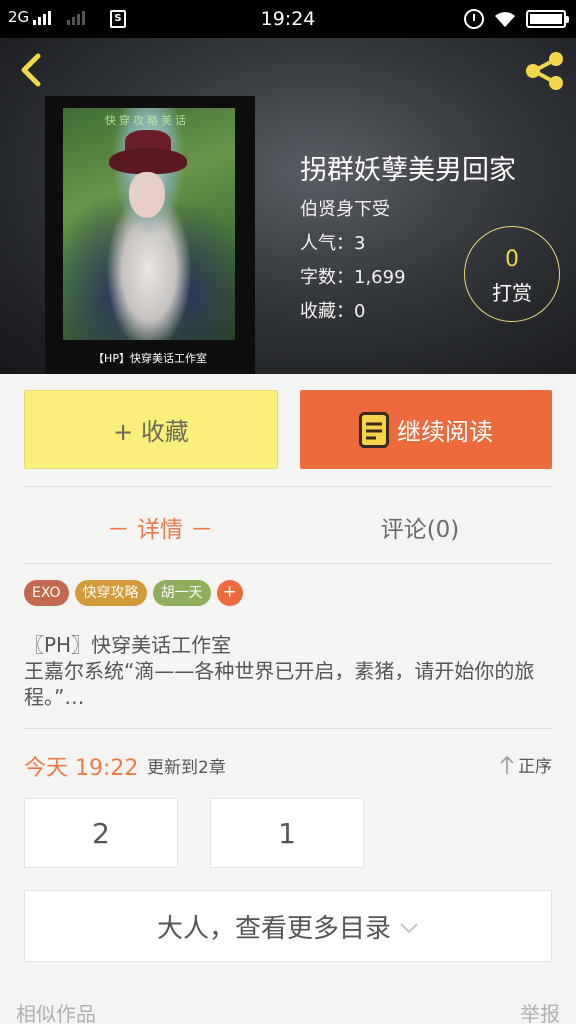 Image resolution: width=576 pixels, height=1024 pixels. I want to click on sort-order-button: 正序, so click(526, 764).